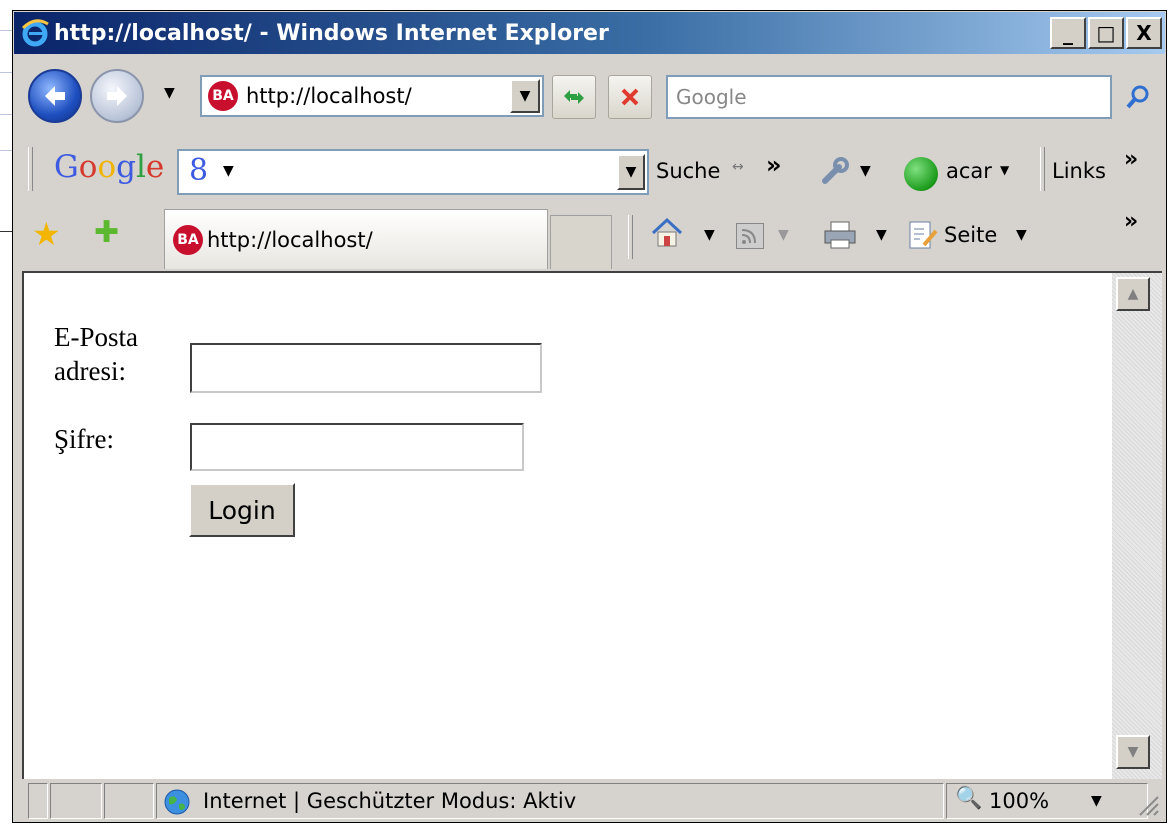 This screenshot has width=1169, height=825. I want to click on password-label: Şifre:, so click(84, 439).